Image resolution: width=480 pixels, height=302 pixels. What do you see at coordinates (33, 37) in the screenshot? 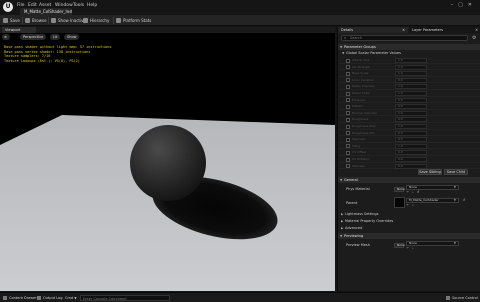
I see `perspective-button: Perspective` at bounding box center [33, 37].